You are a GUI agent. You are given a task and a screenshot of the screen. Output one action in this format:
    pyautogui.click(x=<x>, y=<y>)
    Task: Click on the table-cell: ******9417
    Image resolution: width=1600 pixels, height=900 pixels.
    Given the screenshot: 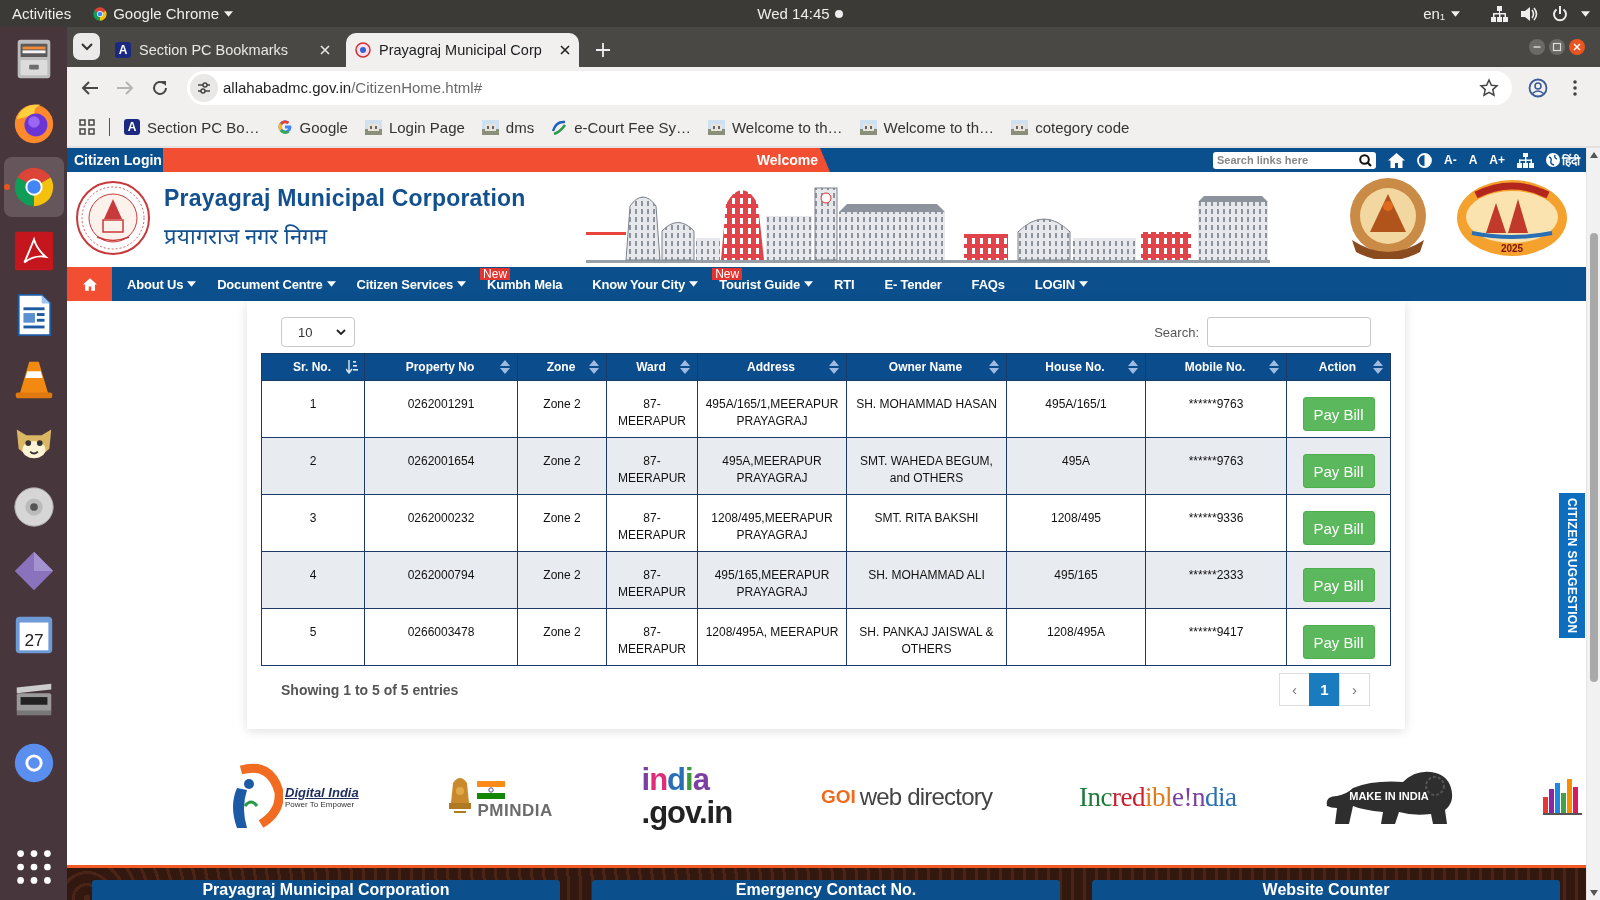 What is the action you would take?
    pyautogui.click(x=1216, y=637)
    